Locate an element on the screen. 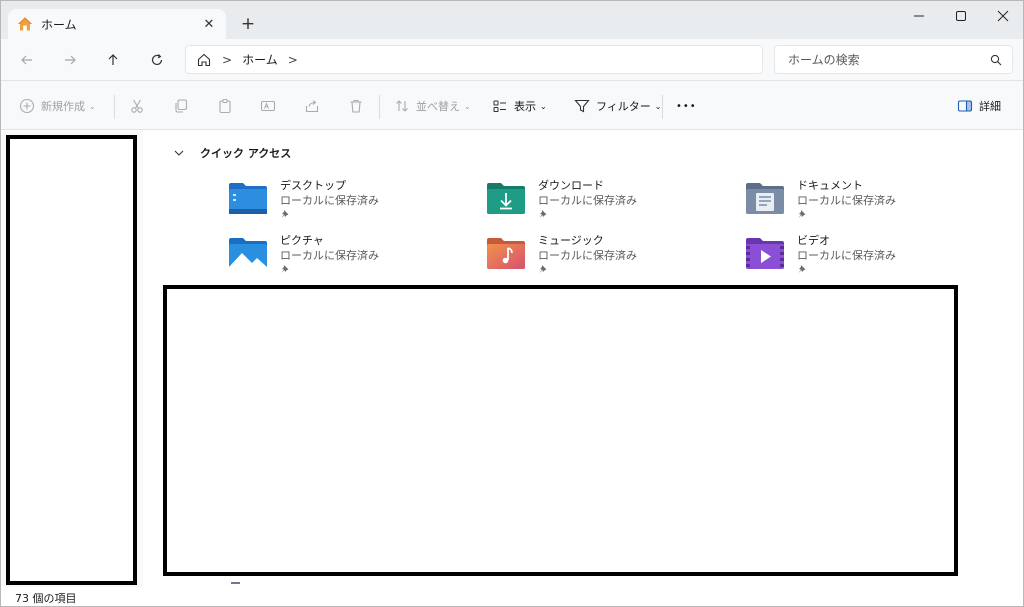  new-button: 新規作成 ⌄ is located at coordinates (57, 106).